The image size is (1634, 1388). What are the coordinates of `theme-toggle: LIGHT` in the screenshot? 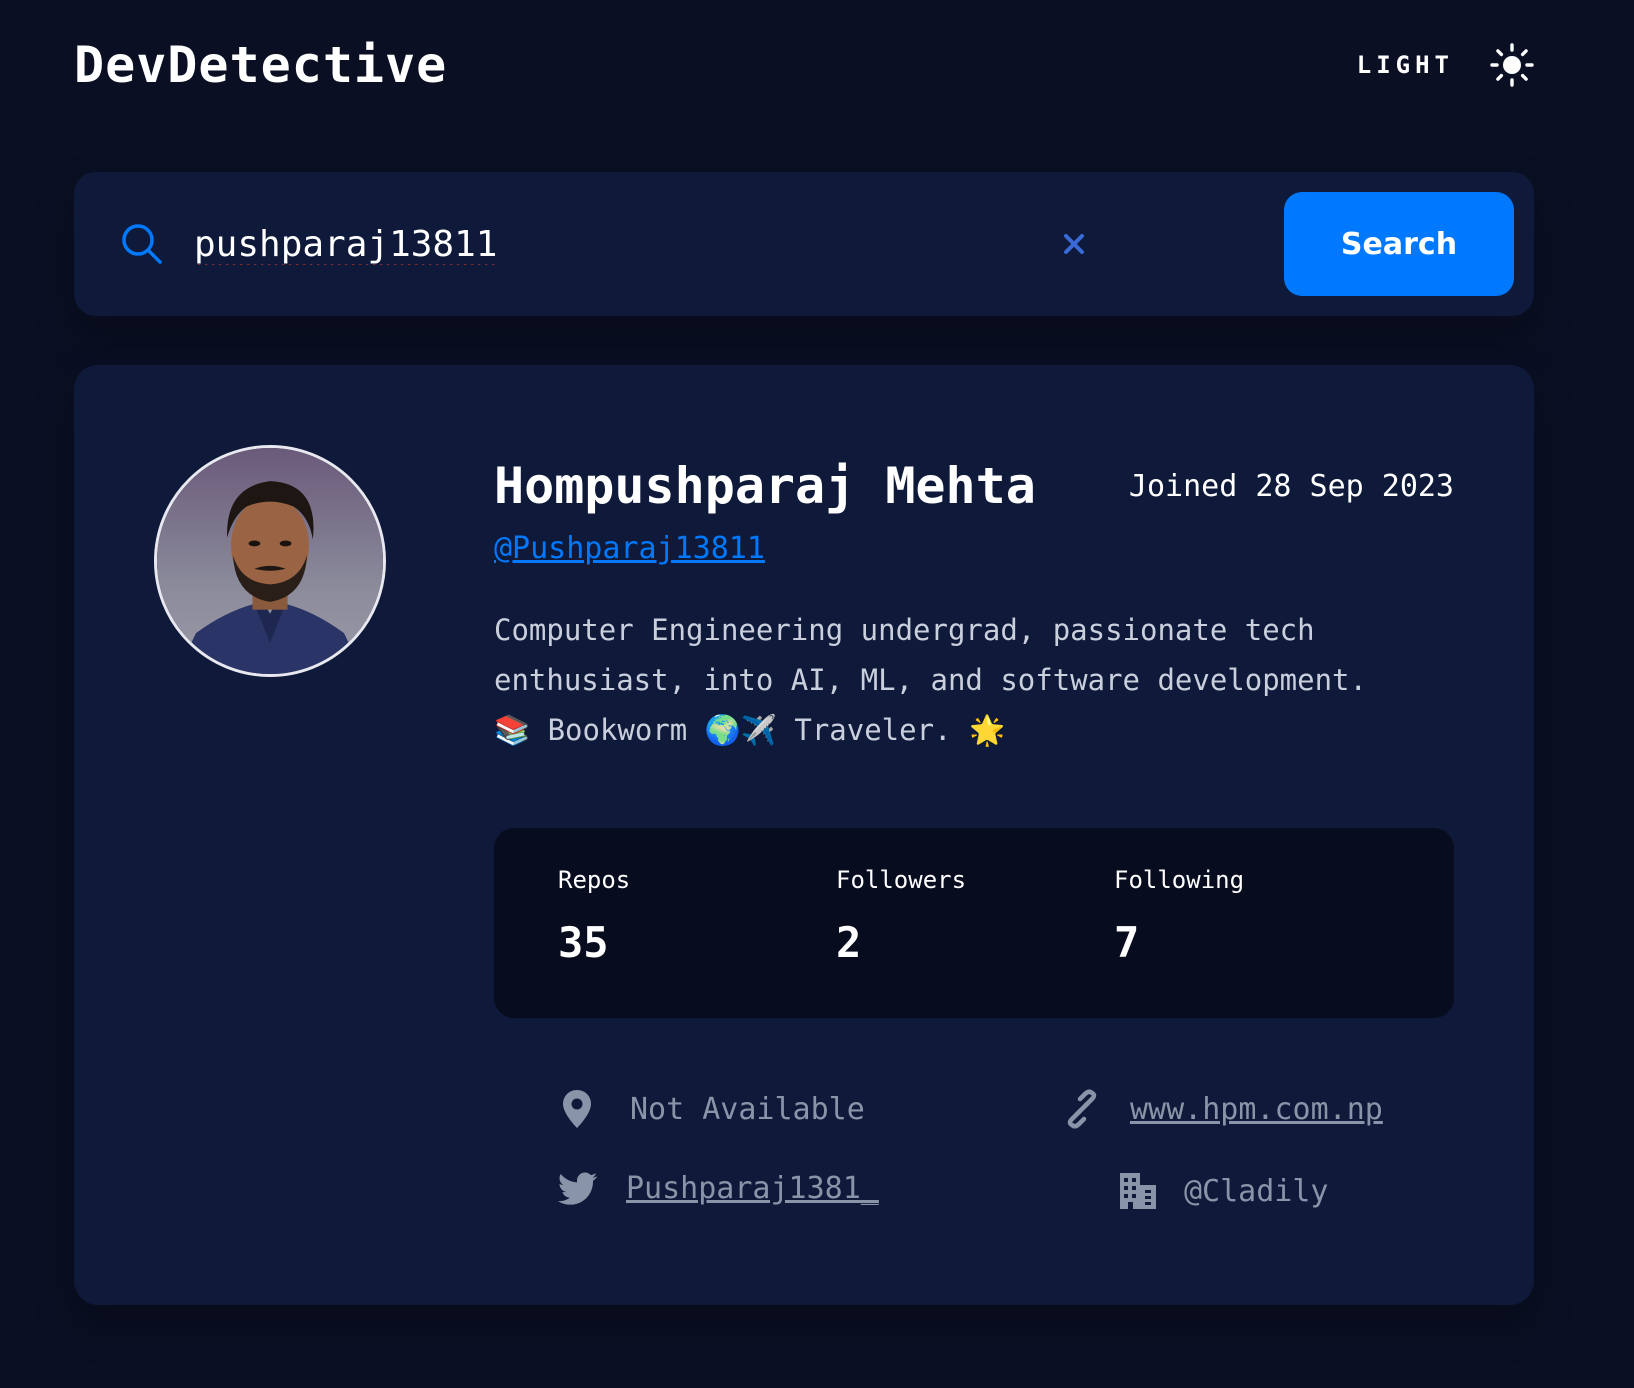 It's located at (1445, 65).